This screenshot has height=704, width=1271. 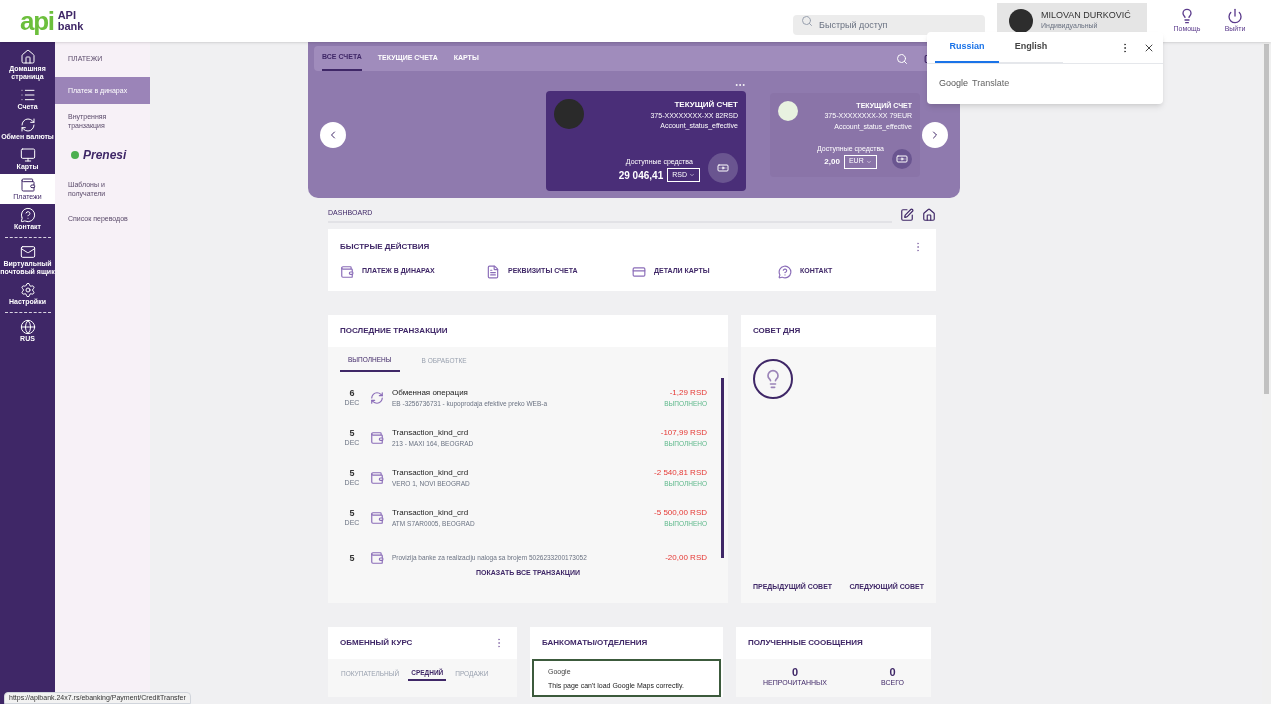 What do you see at coordinates (385, 246) in the screenshot?
I see `card-title: БЫСТРЫЕ ДЕЙСТВИЯ` at bounding box center [385, 246].